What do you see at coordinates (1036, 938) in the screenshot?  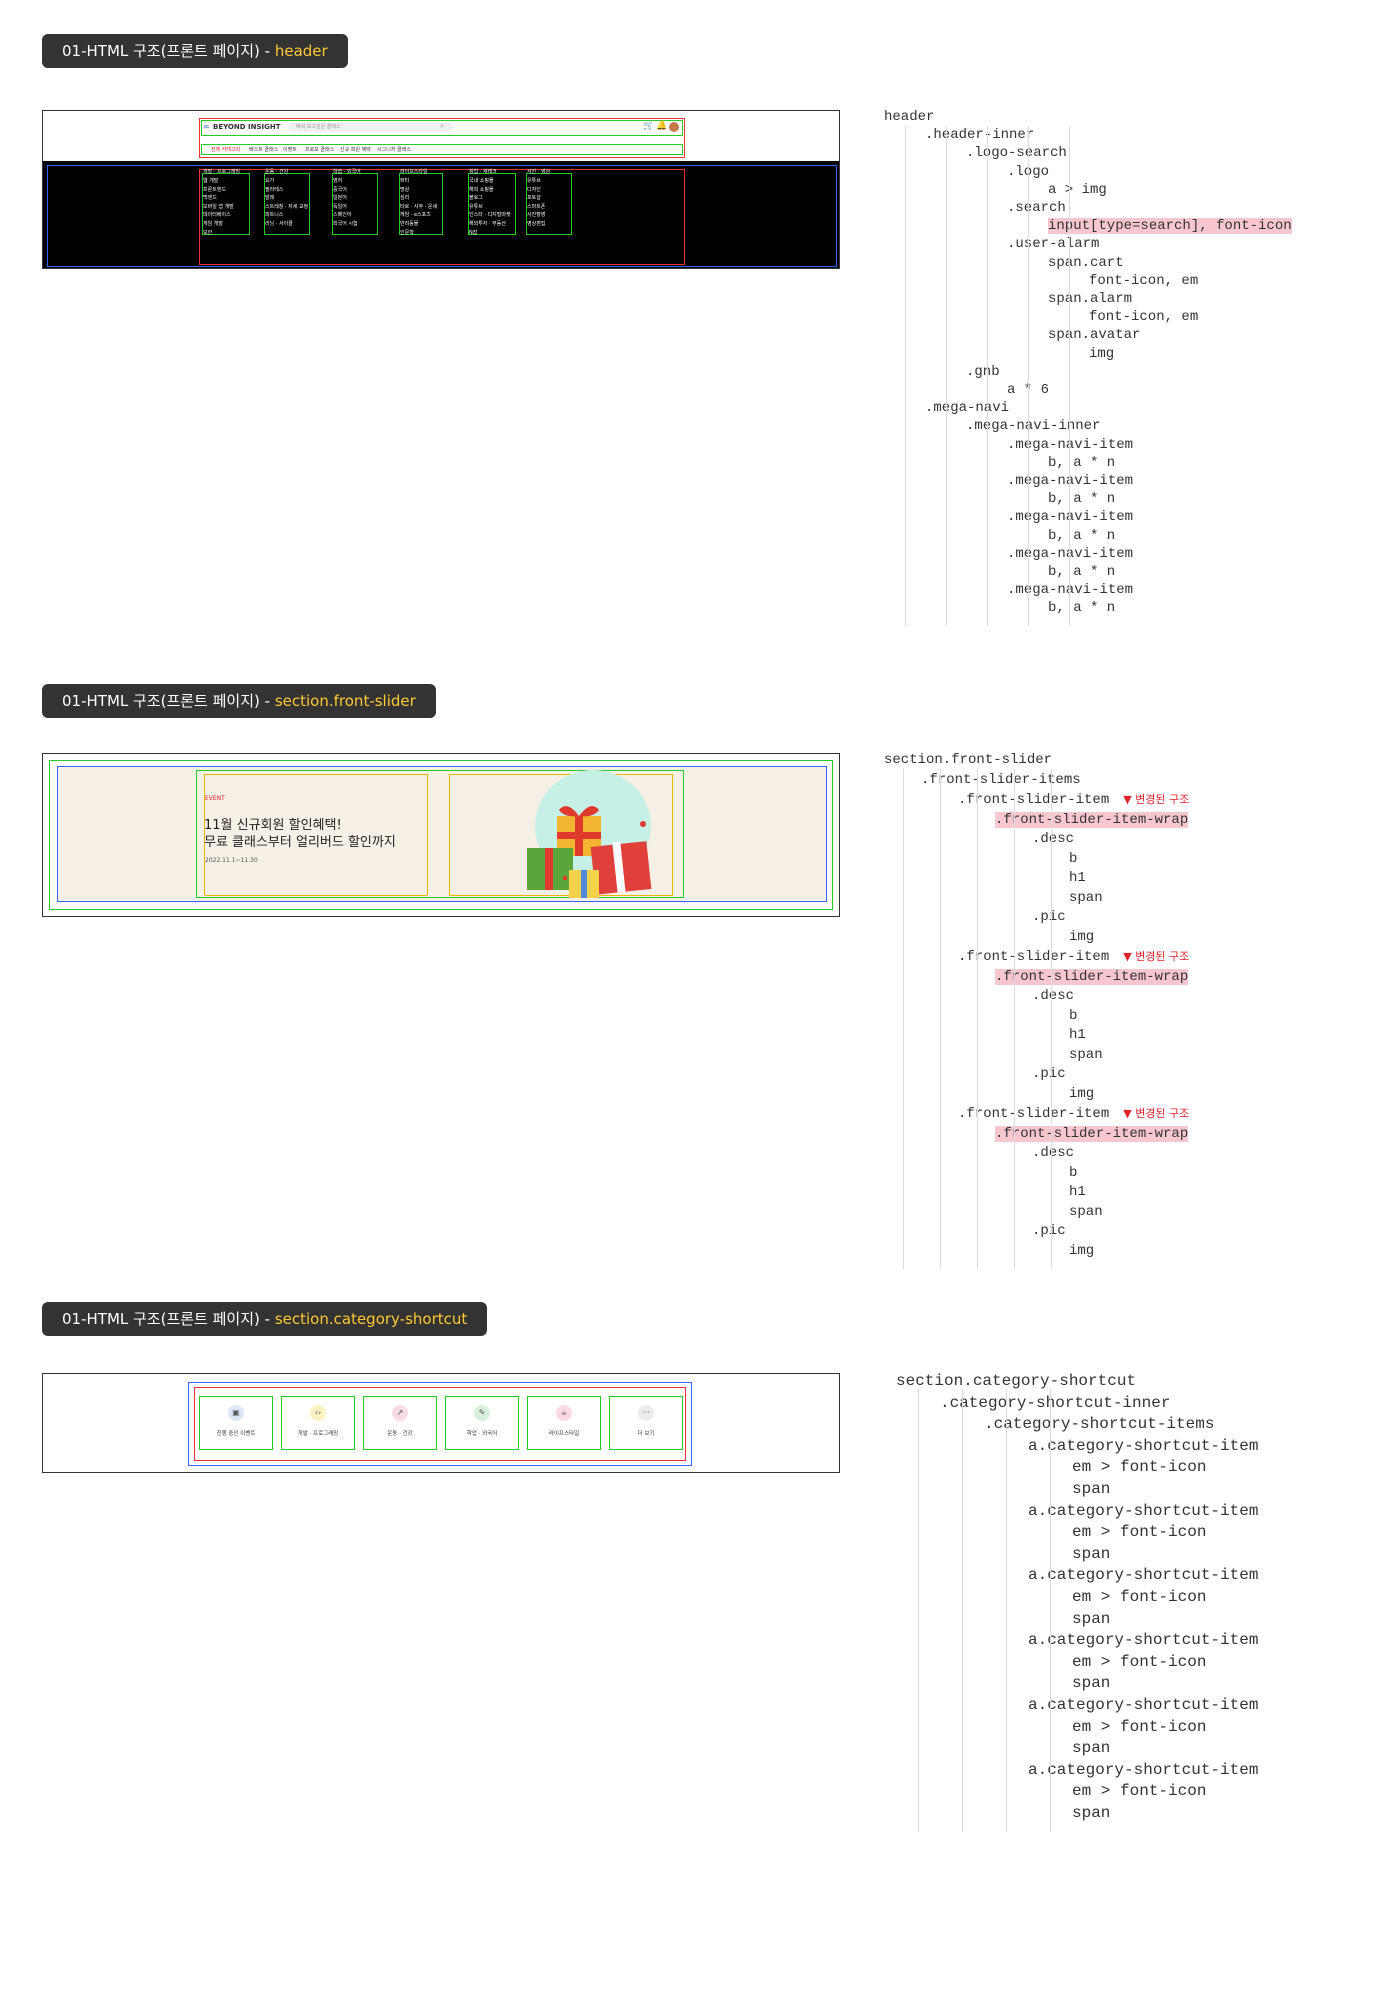 I see `tree-node: img` at bounding box center [1036, 938].